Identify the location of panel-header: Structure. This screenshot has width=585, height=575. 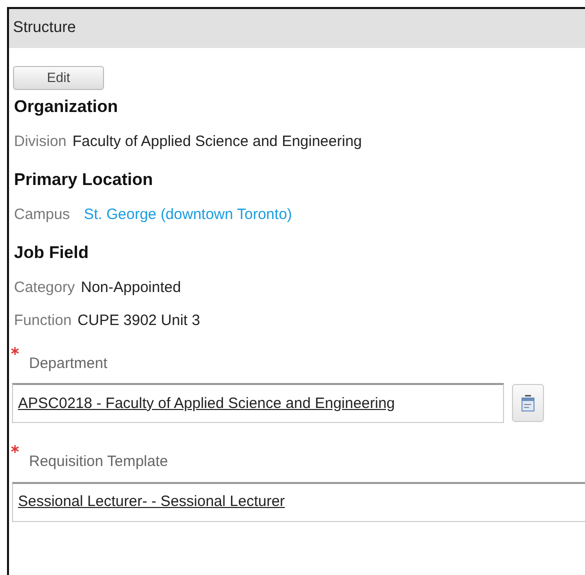
(297, 28).